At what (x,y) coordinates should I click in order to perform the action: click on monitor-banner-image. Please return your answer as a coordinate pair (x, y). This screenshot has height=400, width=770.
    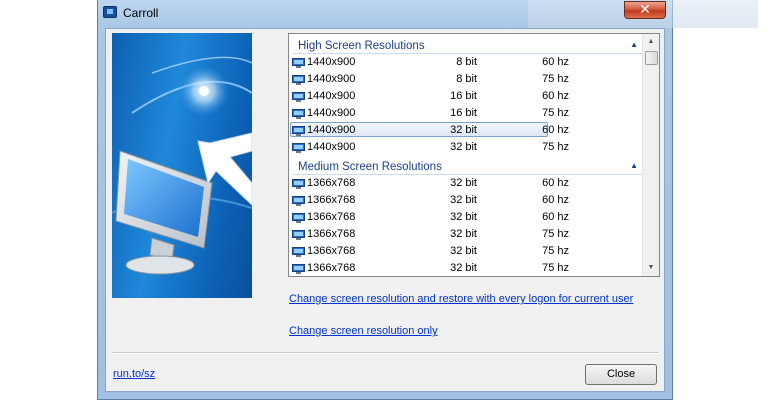
    Looking at the image, I should click on (182, 165).